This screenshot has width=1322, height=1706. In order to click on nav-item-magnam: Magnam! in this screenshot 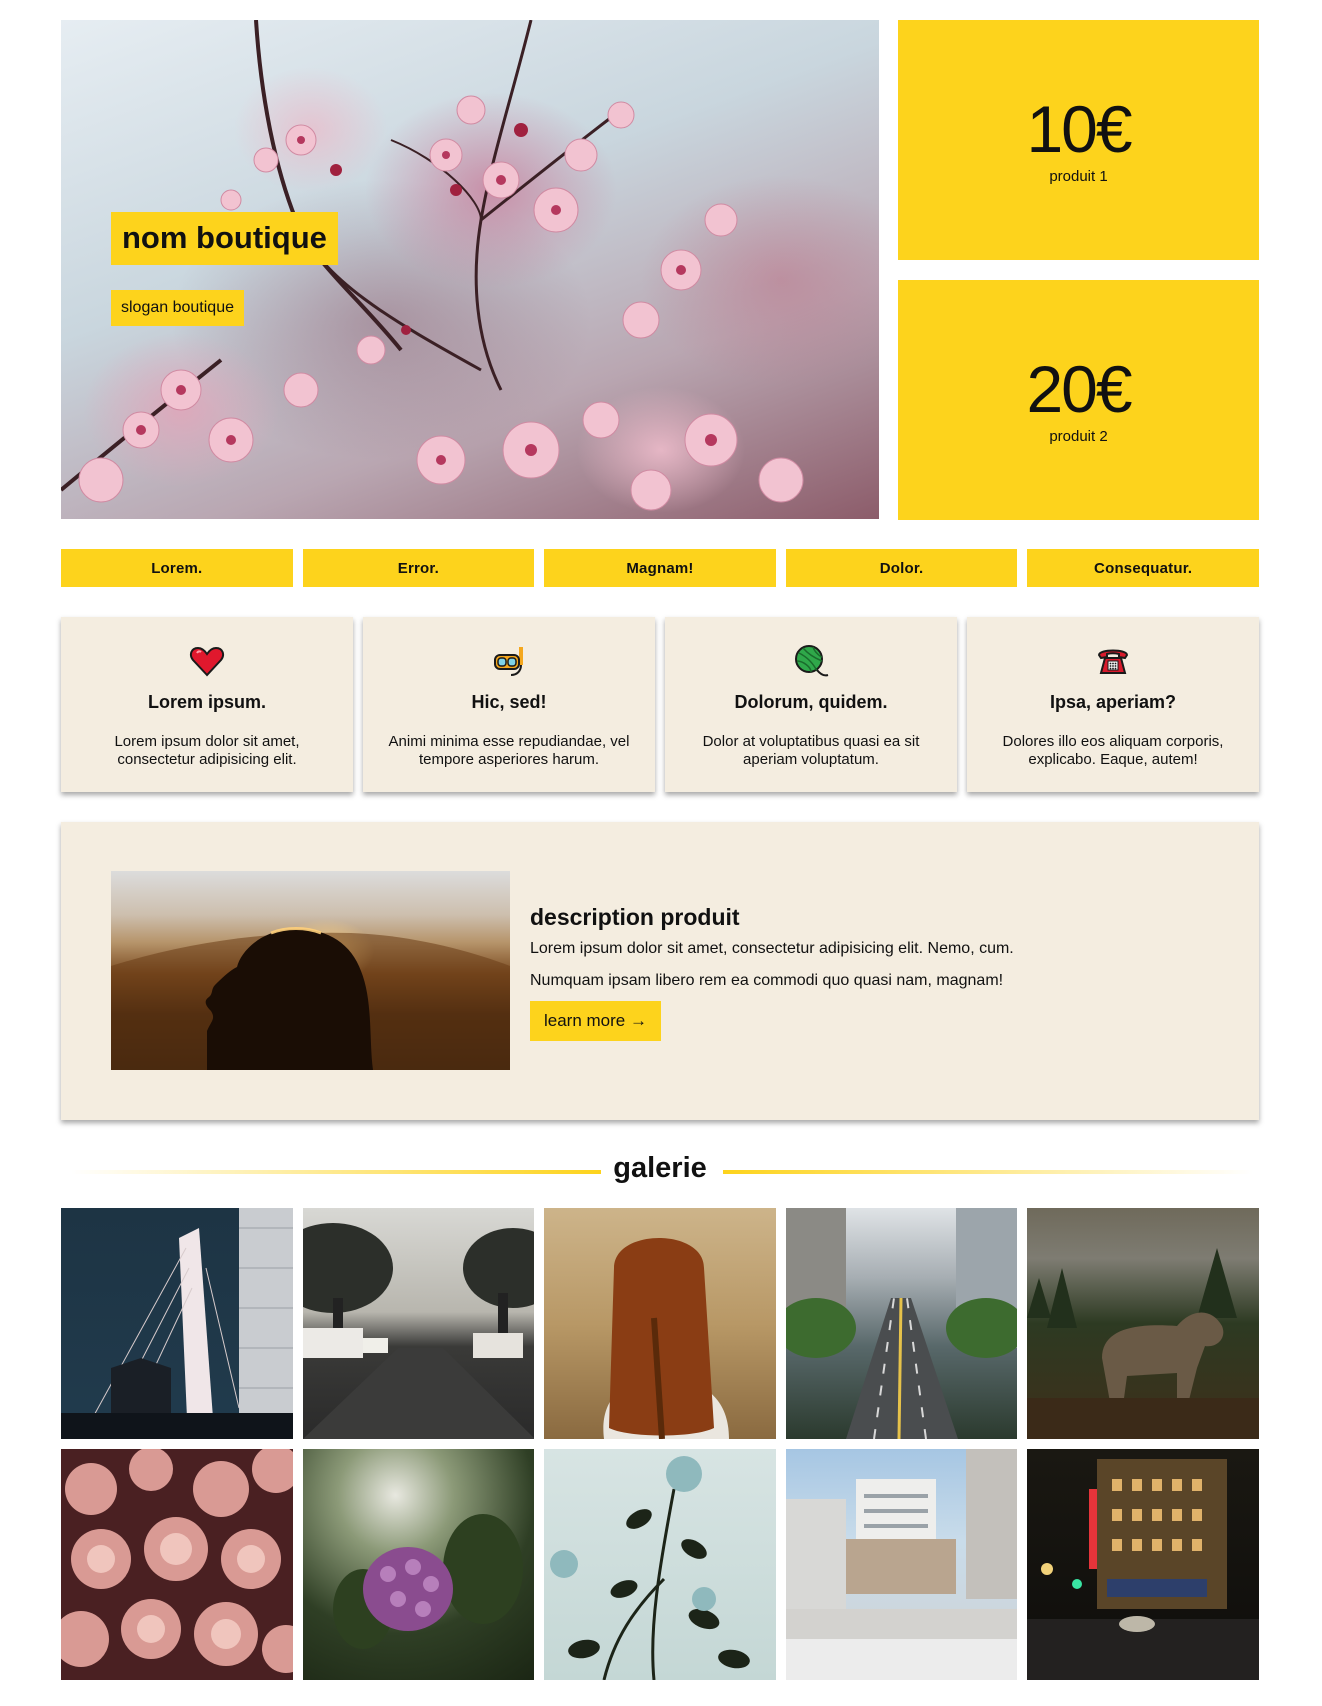, I will do `click(660, 568)`.